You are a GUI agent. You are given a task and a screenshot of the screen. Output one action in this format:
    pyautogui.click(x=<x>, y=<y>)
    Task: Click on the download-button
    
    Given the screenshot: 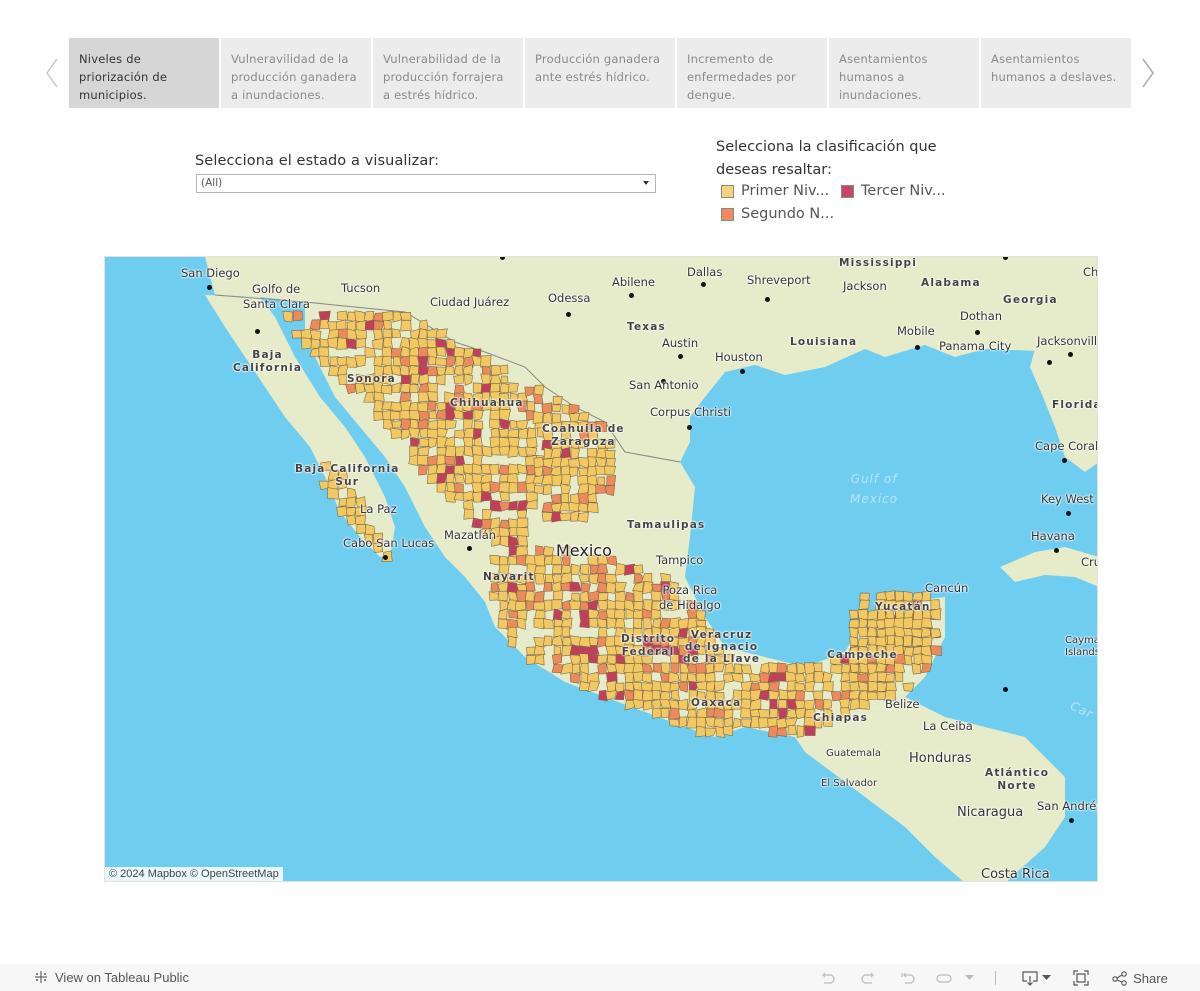 What is the action you would take?
    pyautogui.click(x=1036, y=978)
    